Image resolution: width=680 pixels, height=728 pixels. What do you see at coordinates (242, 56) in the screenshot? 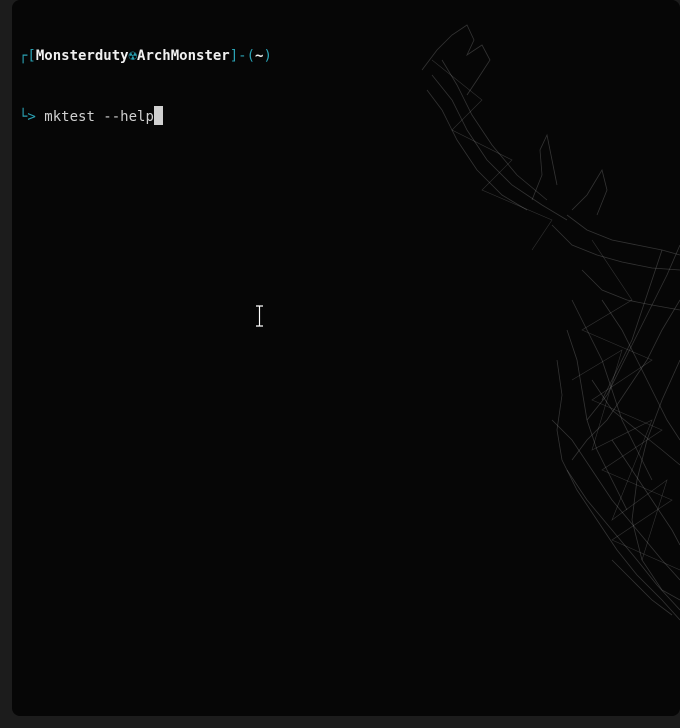
I see `prompt-dash: -` at bounding box center [242, 56].